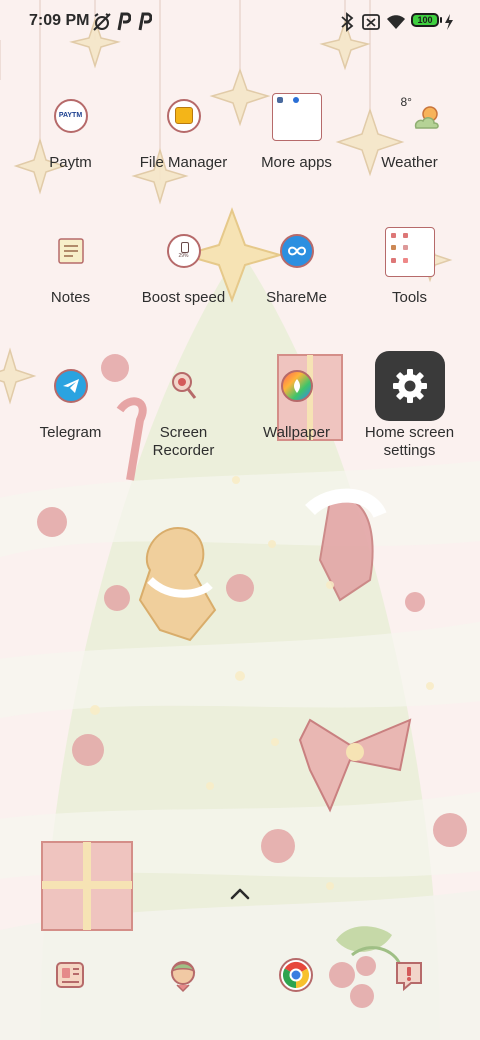 This screenshot has height=1040, width=480. Describe the element at coordinates (406, 102) in the screenshot. I see `weather-temperature: 8°` at that location.